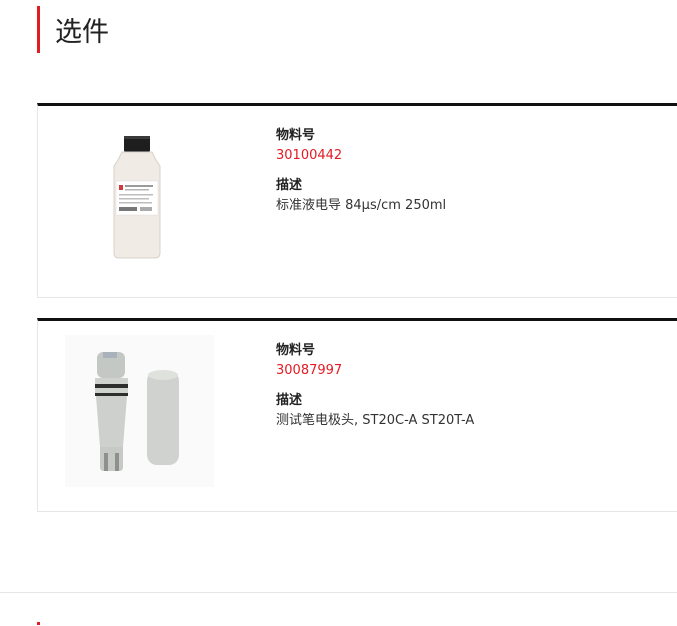 Image resolution: width=677 pixels, height=626 pixels. Describe the element at coordinates (73, 29) in the screenshot. I see `section-title: 选件` at that location.